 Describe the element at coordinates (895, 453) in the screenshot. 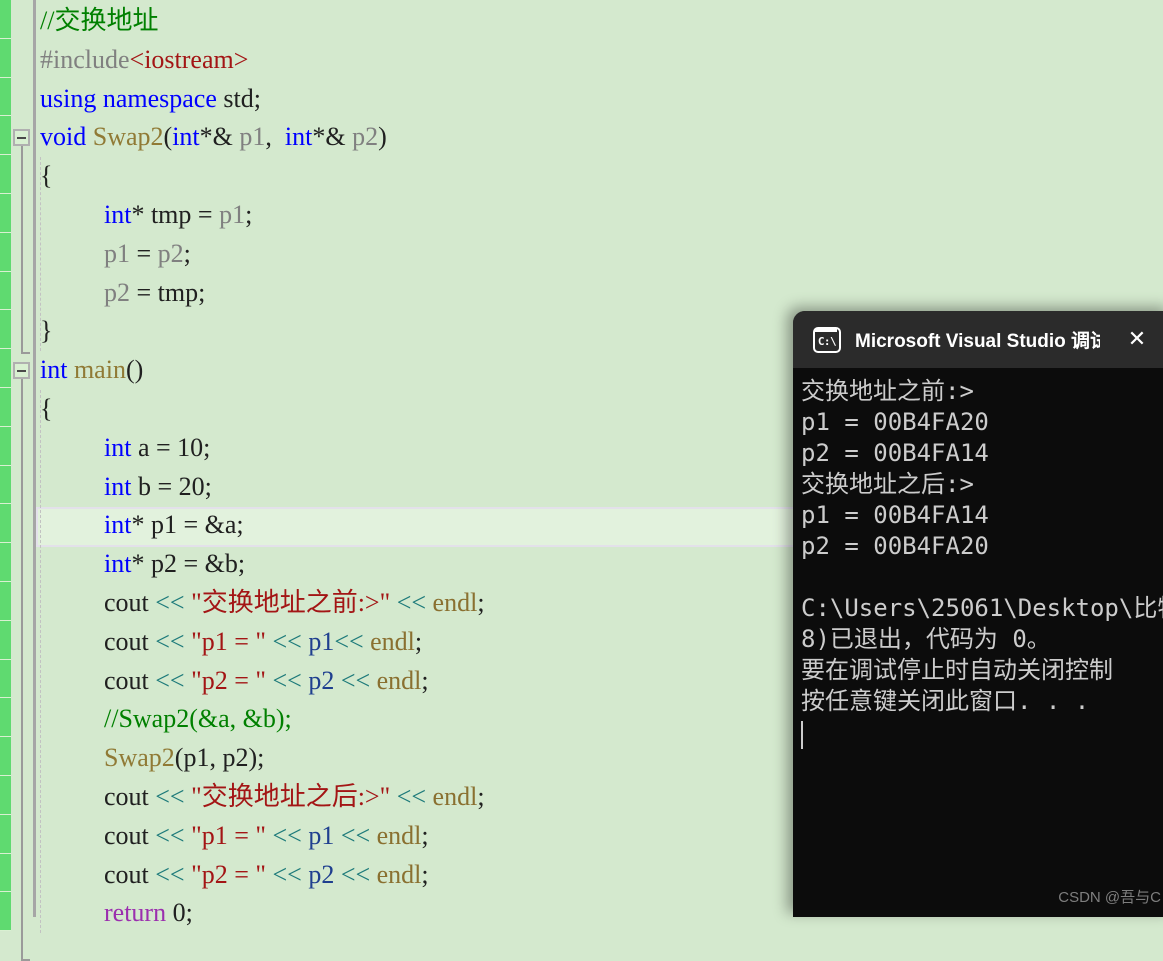

I see `console-line: p2 = 00B4FA14` at that location.